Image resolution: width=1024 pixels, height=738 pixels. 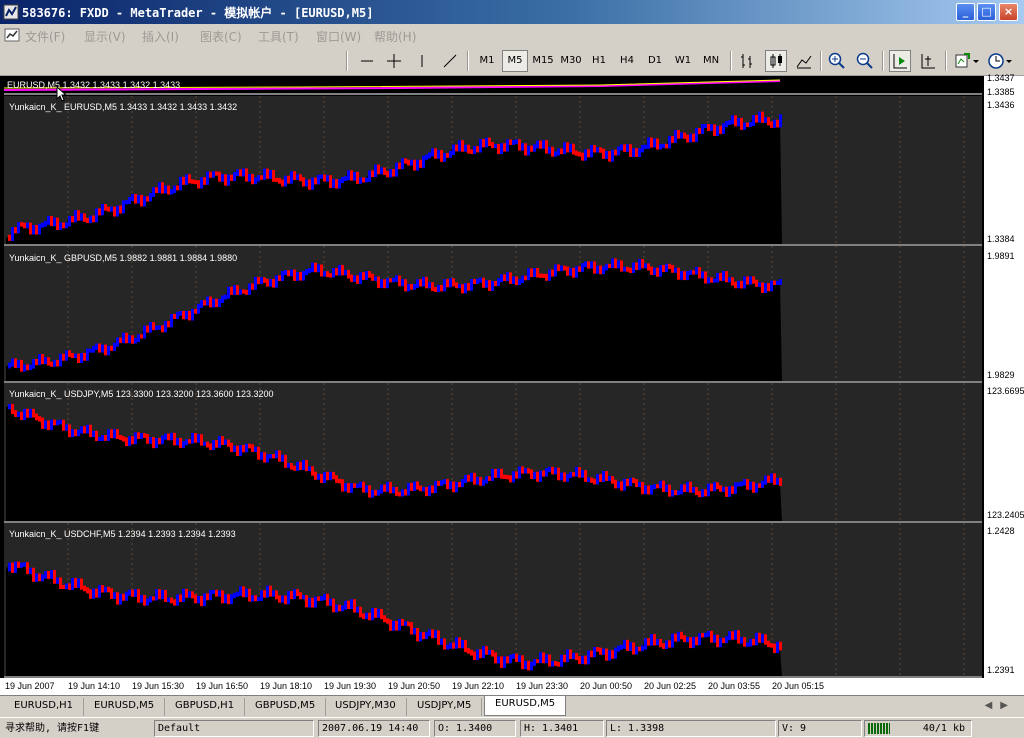 I want to click on period-h1-button: H1, so click(x=599, y=61).